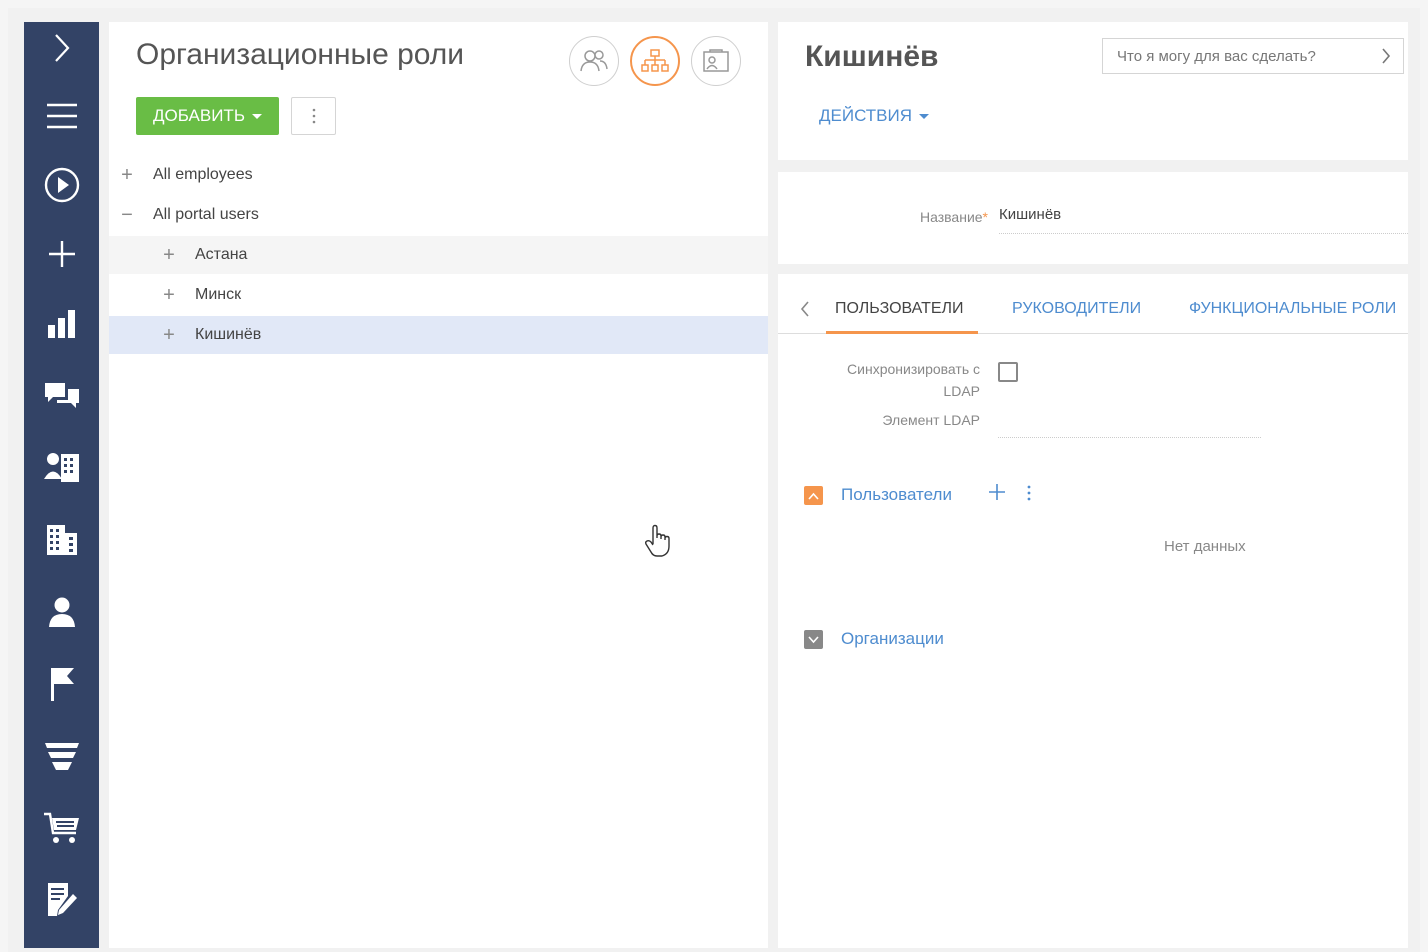  What do you see at coordinates (805, 309) in the screenshot?
I see `tabs-scroll-left-icon` at bounding box center [805, 309].